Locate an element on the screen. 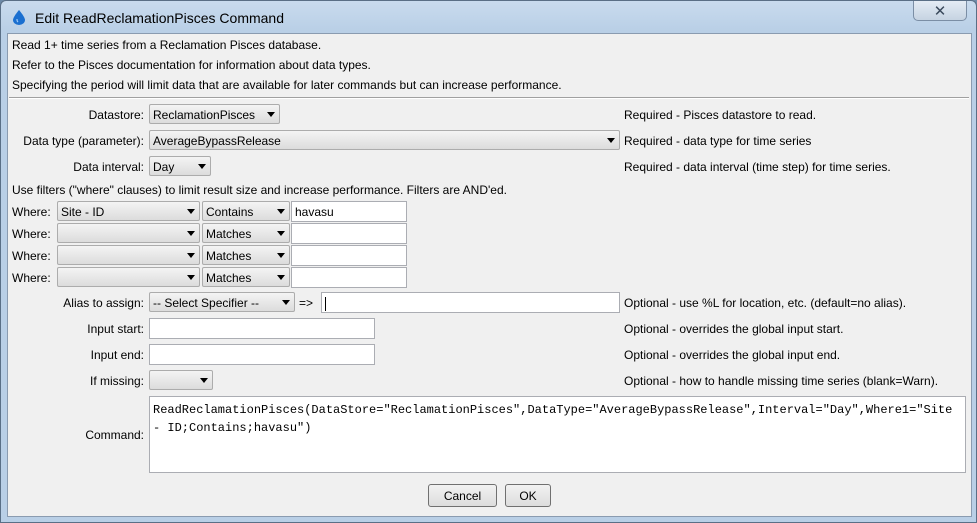  datatype-value: AverageBypassRelease is located at coordinates (217, 141).